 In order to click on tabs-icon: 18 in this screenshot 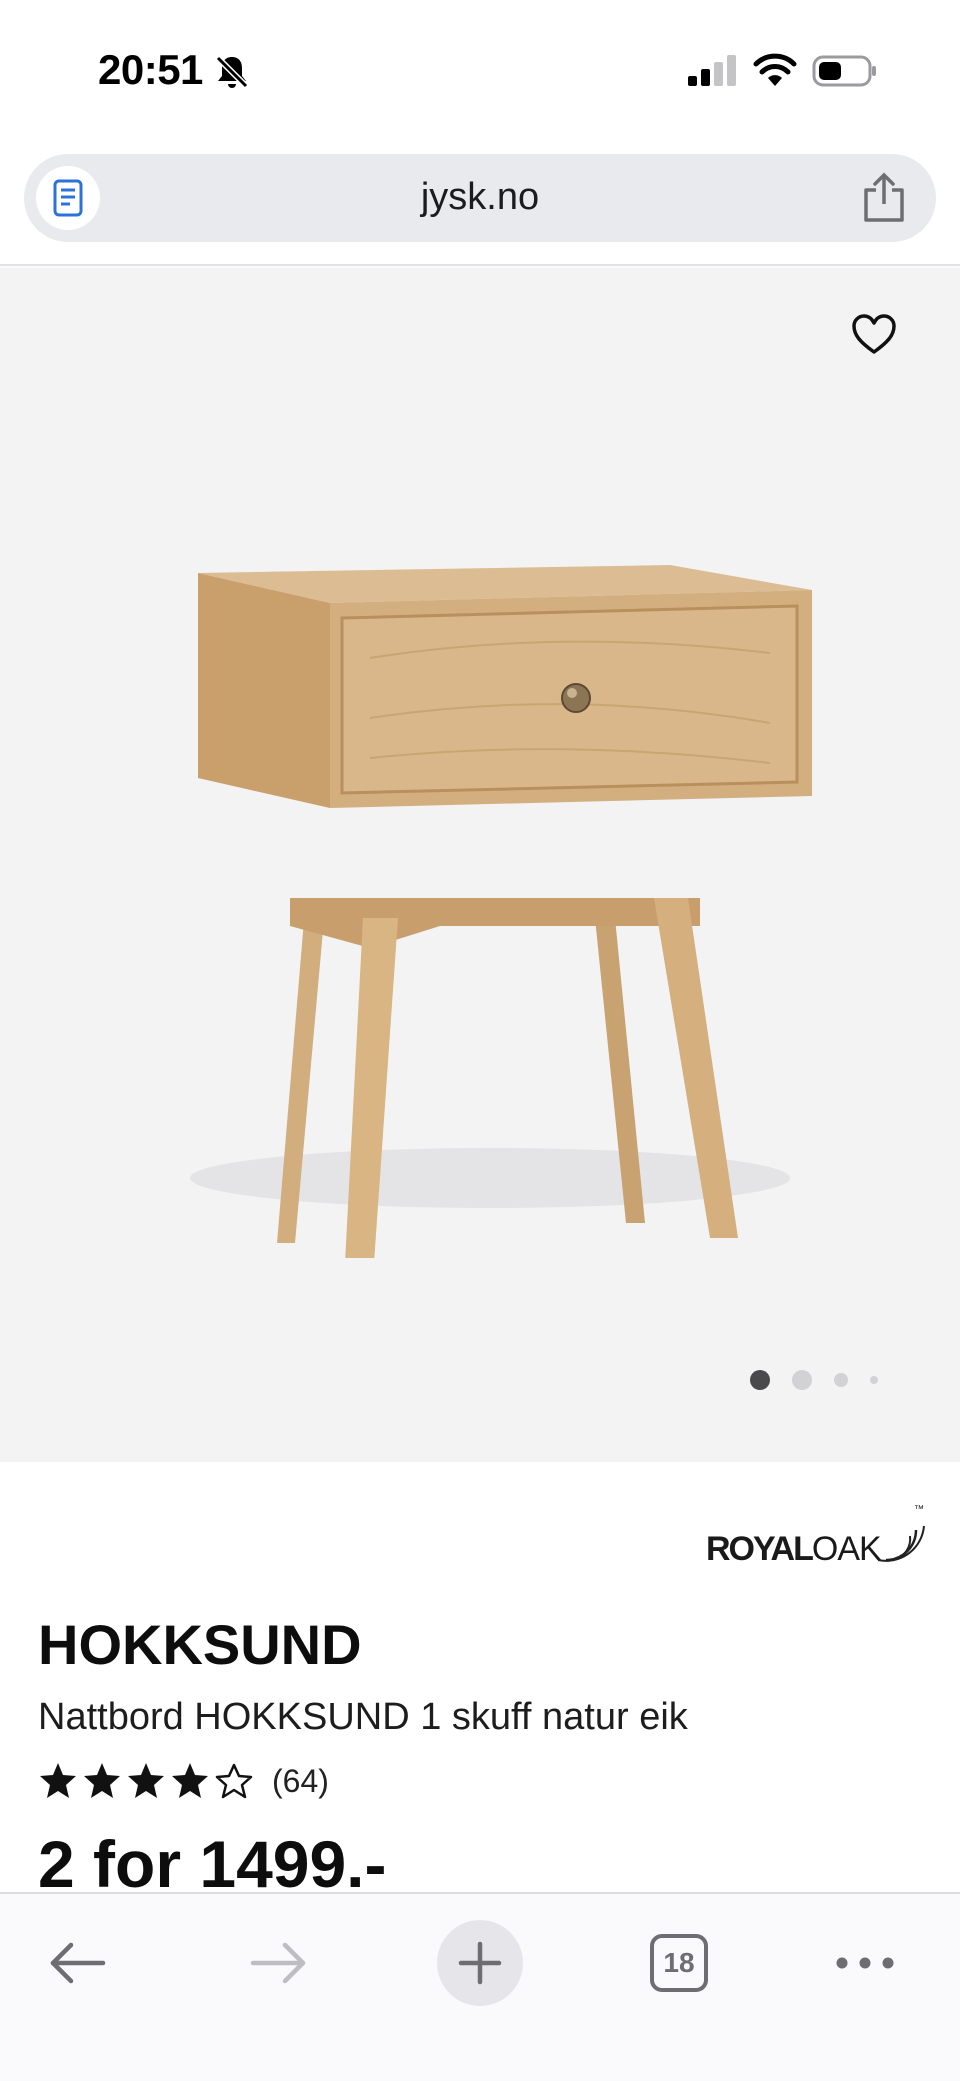, I will do `click(679, 1963)`.